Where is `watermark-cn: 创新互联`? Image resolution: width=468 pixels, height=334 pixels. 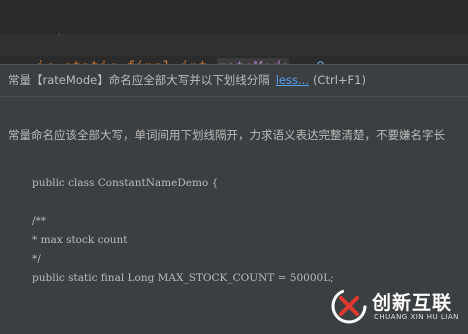 watermark-cn: 创新互联 is located at coordinates (412, 303).